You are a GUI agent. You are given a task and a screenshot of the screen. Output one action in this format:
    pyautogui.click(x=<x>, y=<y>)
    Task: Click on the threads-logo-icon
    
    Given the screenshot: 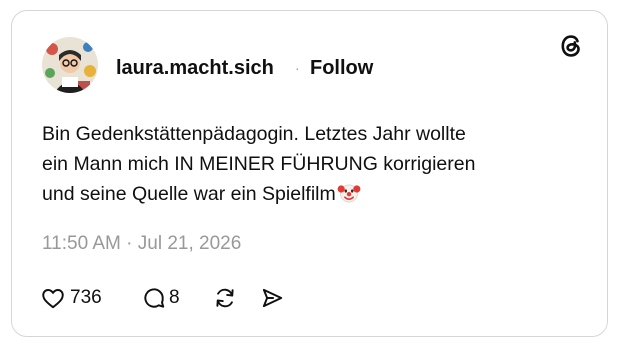 What is the action you would take?
    pyautogui.click(x=571, y=46)
    